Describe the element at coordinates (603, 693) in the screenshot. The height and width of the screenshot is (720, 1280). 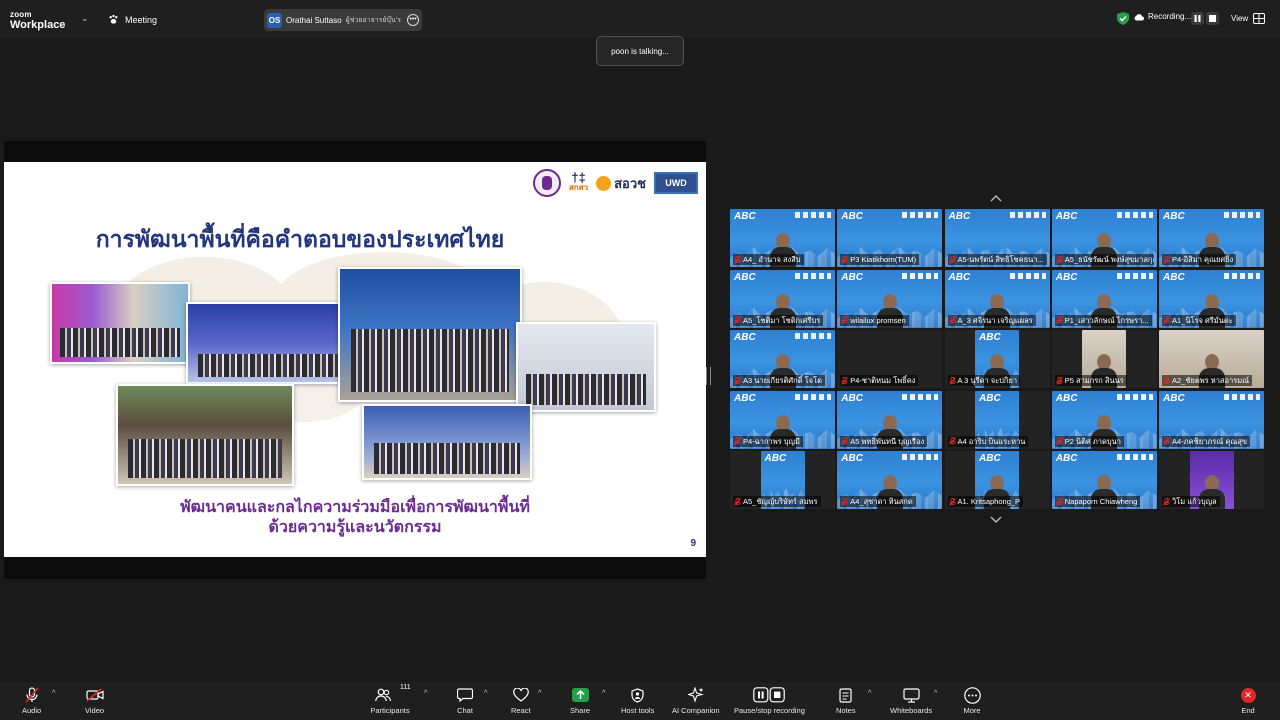
I see `share-caret-icon: ^` at that location.